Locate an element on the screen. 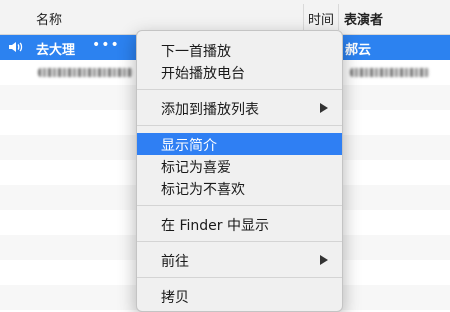 The width and height of the screenshot is (450, 312). blurred-title is located at coordinates (85, 72).